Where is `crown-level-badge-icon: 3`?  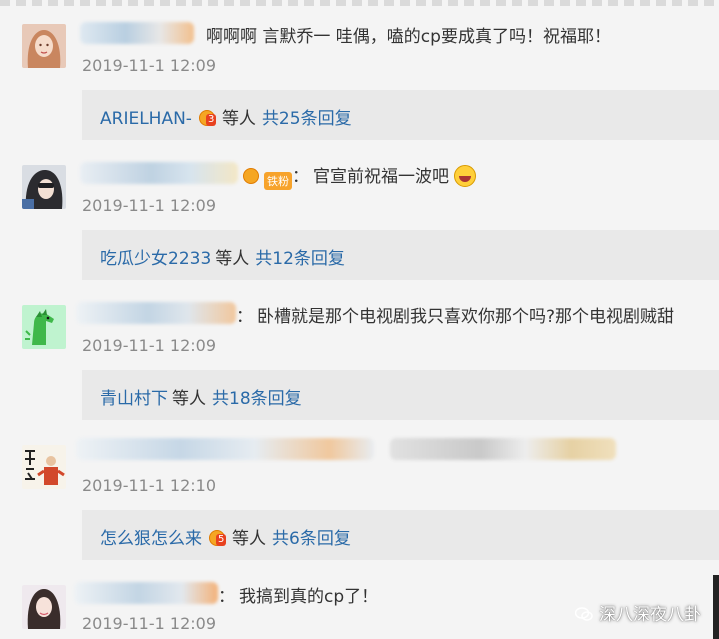 crown-level-badge-icon: 3 is located at coordinates (207, 118).